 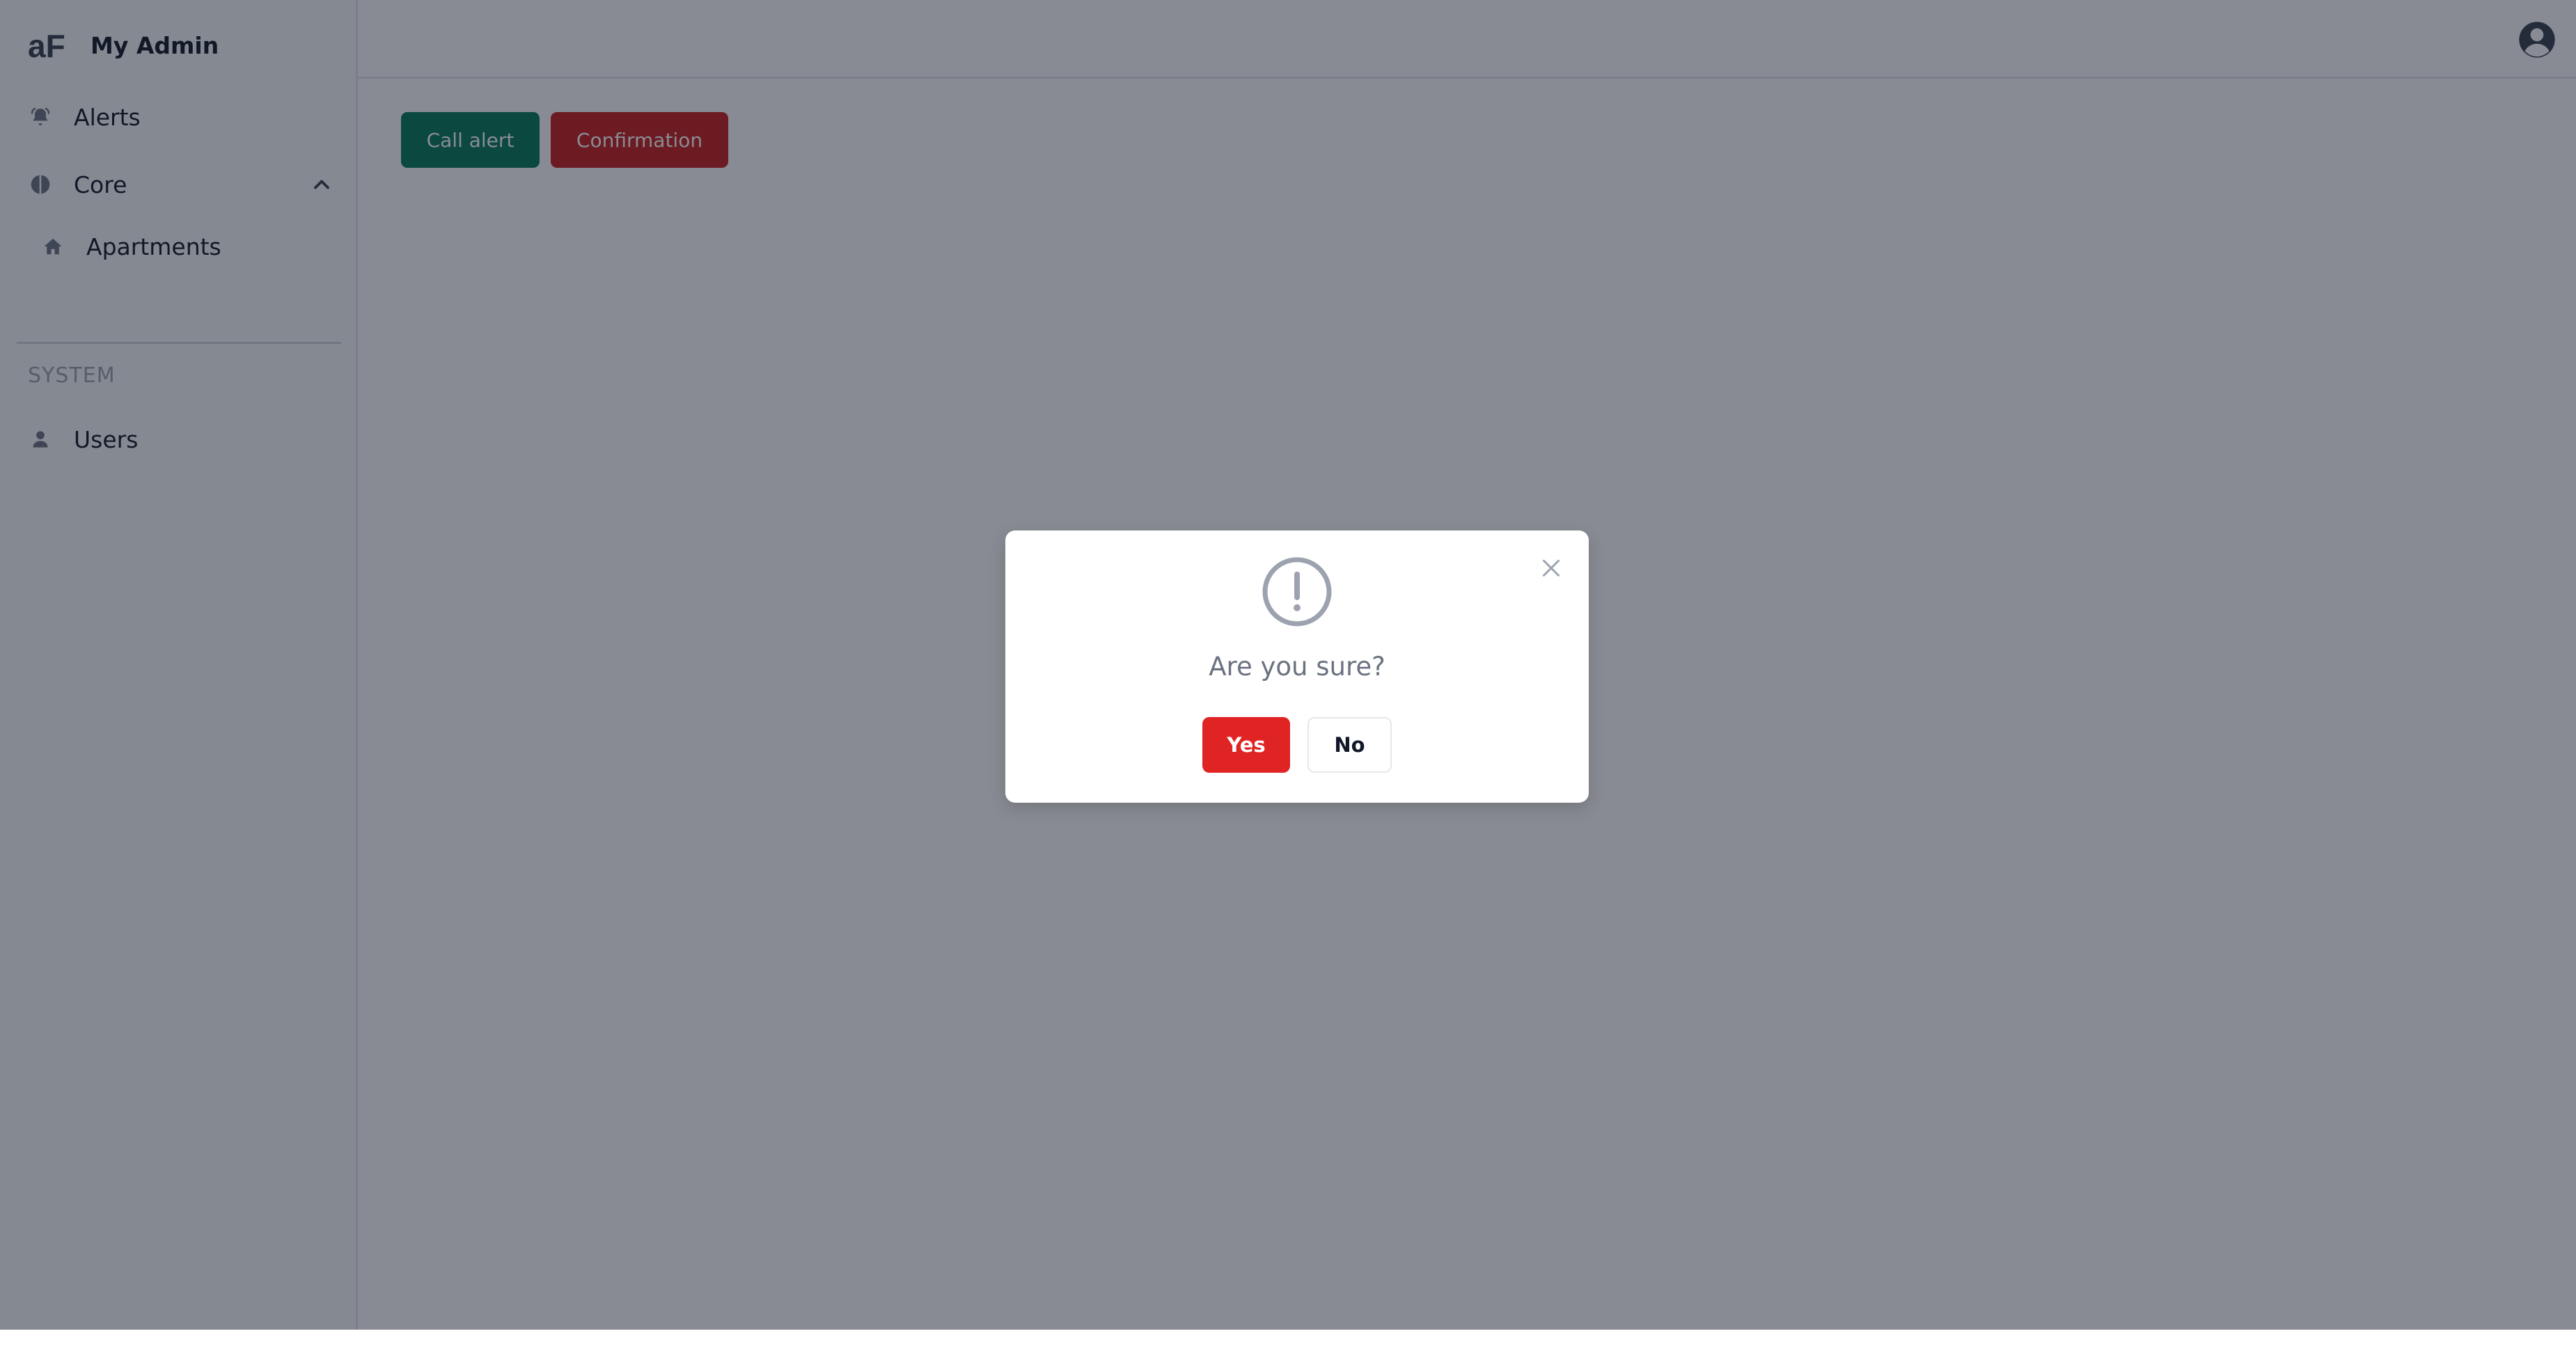 I want to click on yes-button: Yes, so click(x=1246, y=745).